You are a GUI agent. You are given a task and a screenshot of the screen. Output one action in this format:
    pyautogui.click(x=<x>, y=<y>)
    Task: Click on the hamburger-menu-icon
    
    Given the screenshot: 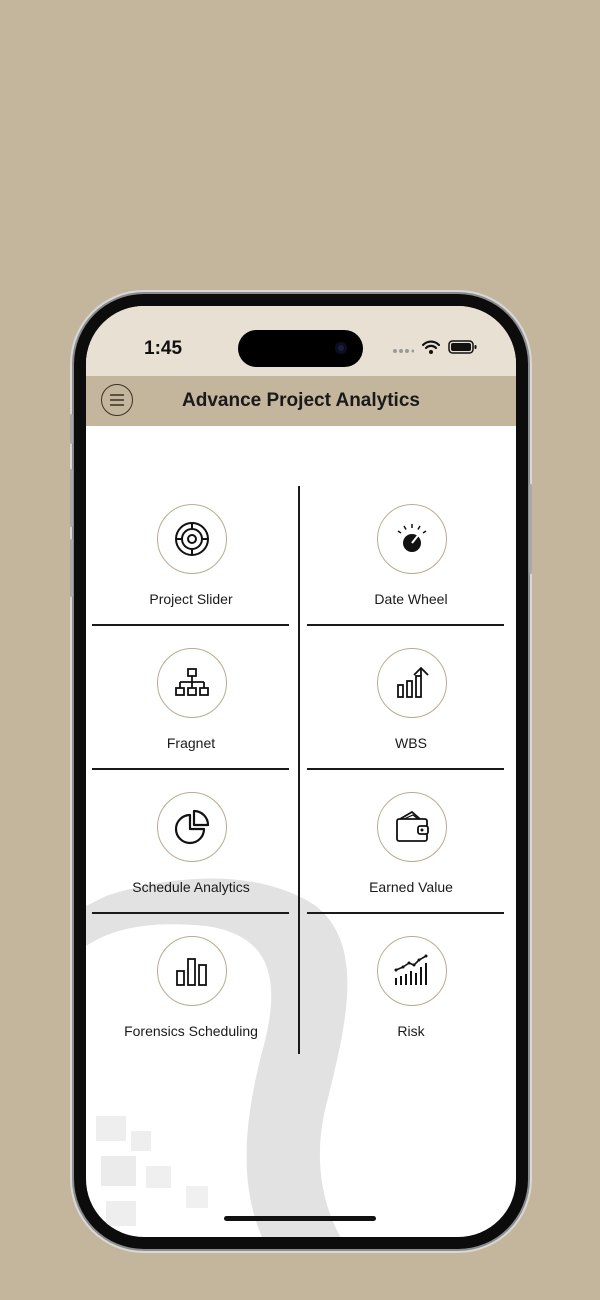 What is the action you would take?
    pyautogui.click(x=117, y=400)
    